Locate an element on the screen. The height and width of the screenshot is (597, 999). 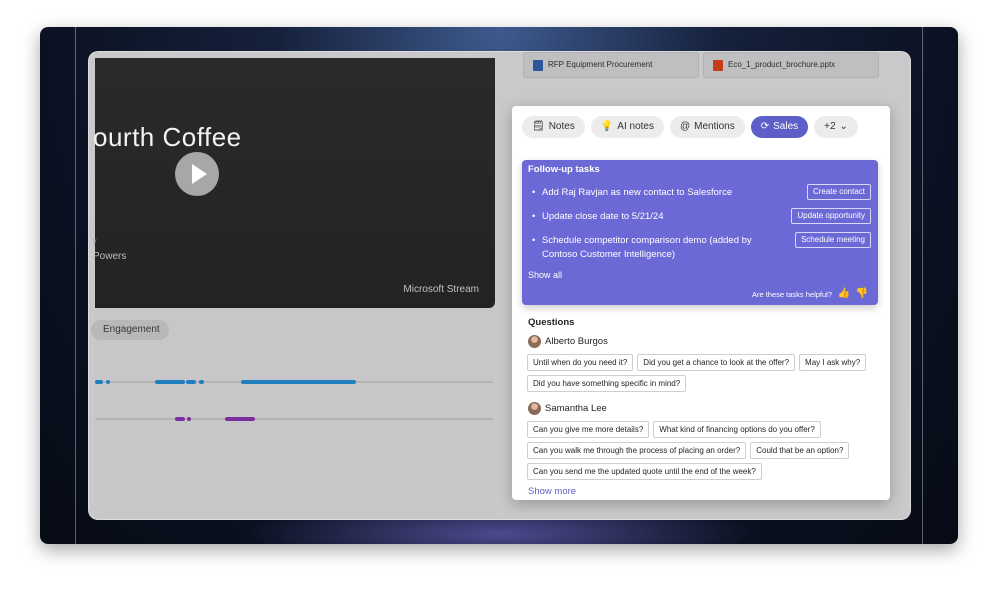
person-name: Samantha Lee is located at coordinates (576, 408).